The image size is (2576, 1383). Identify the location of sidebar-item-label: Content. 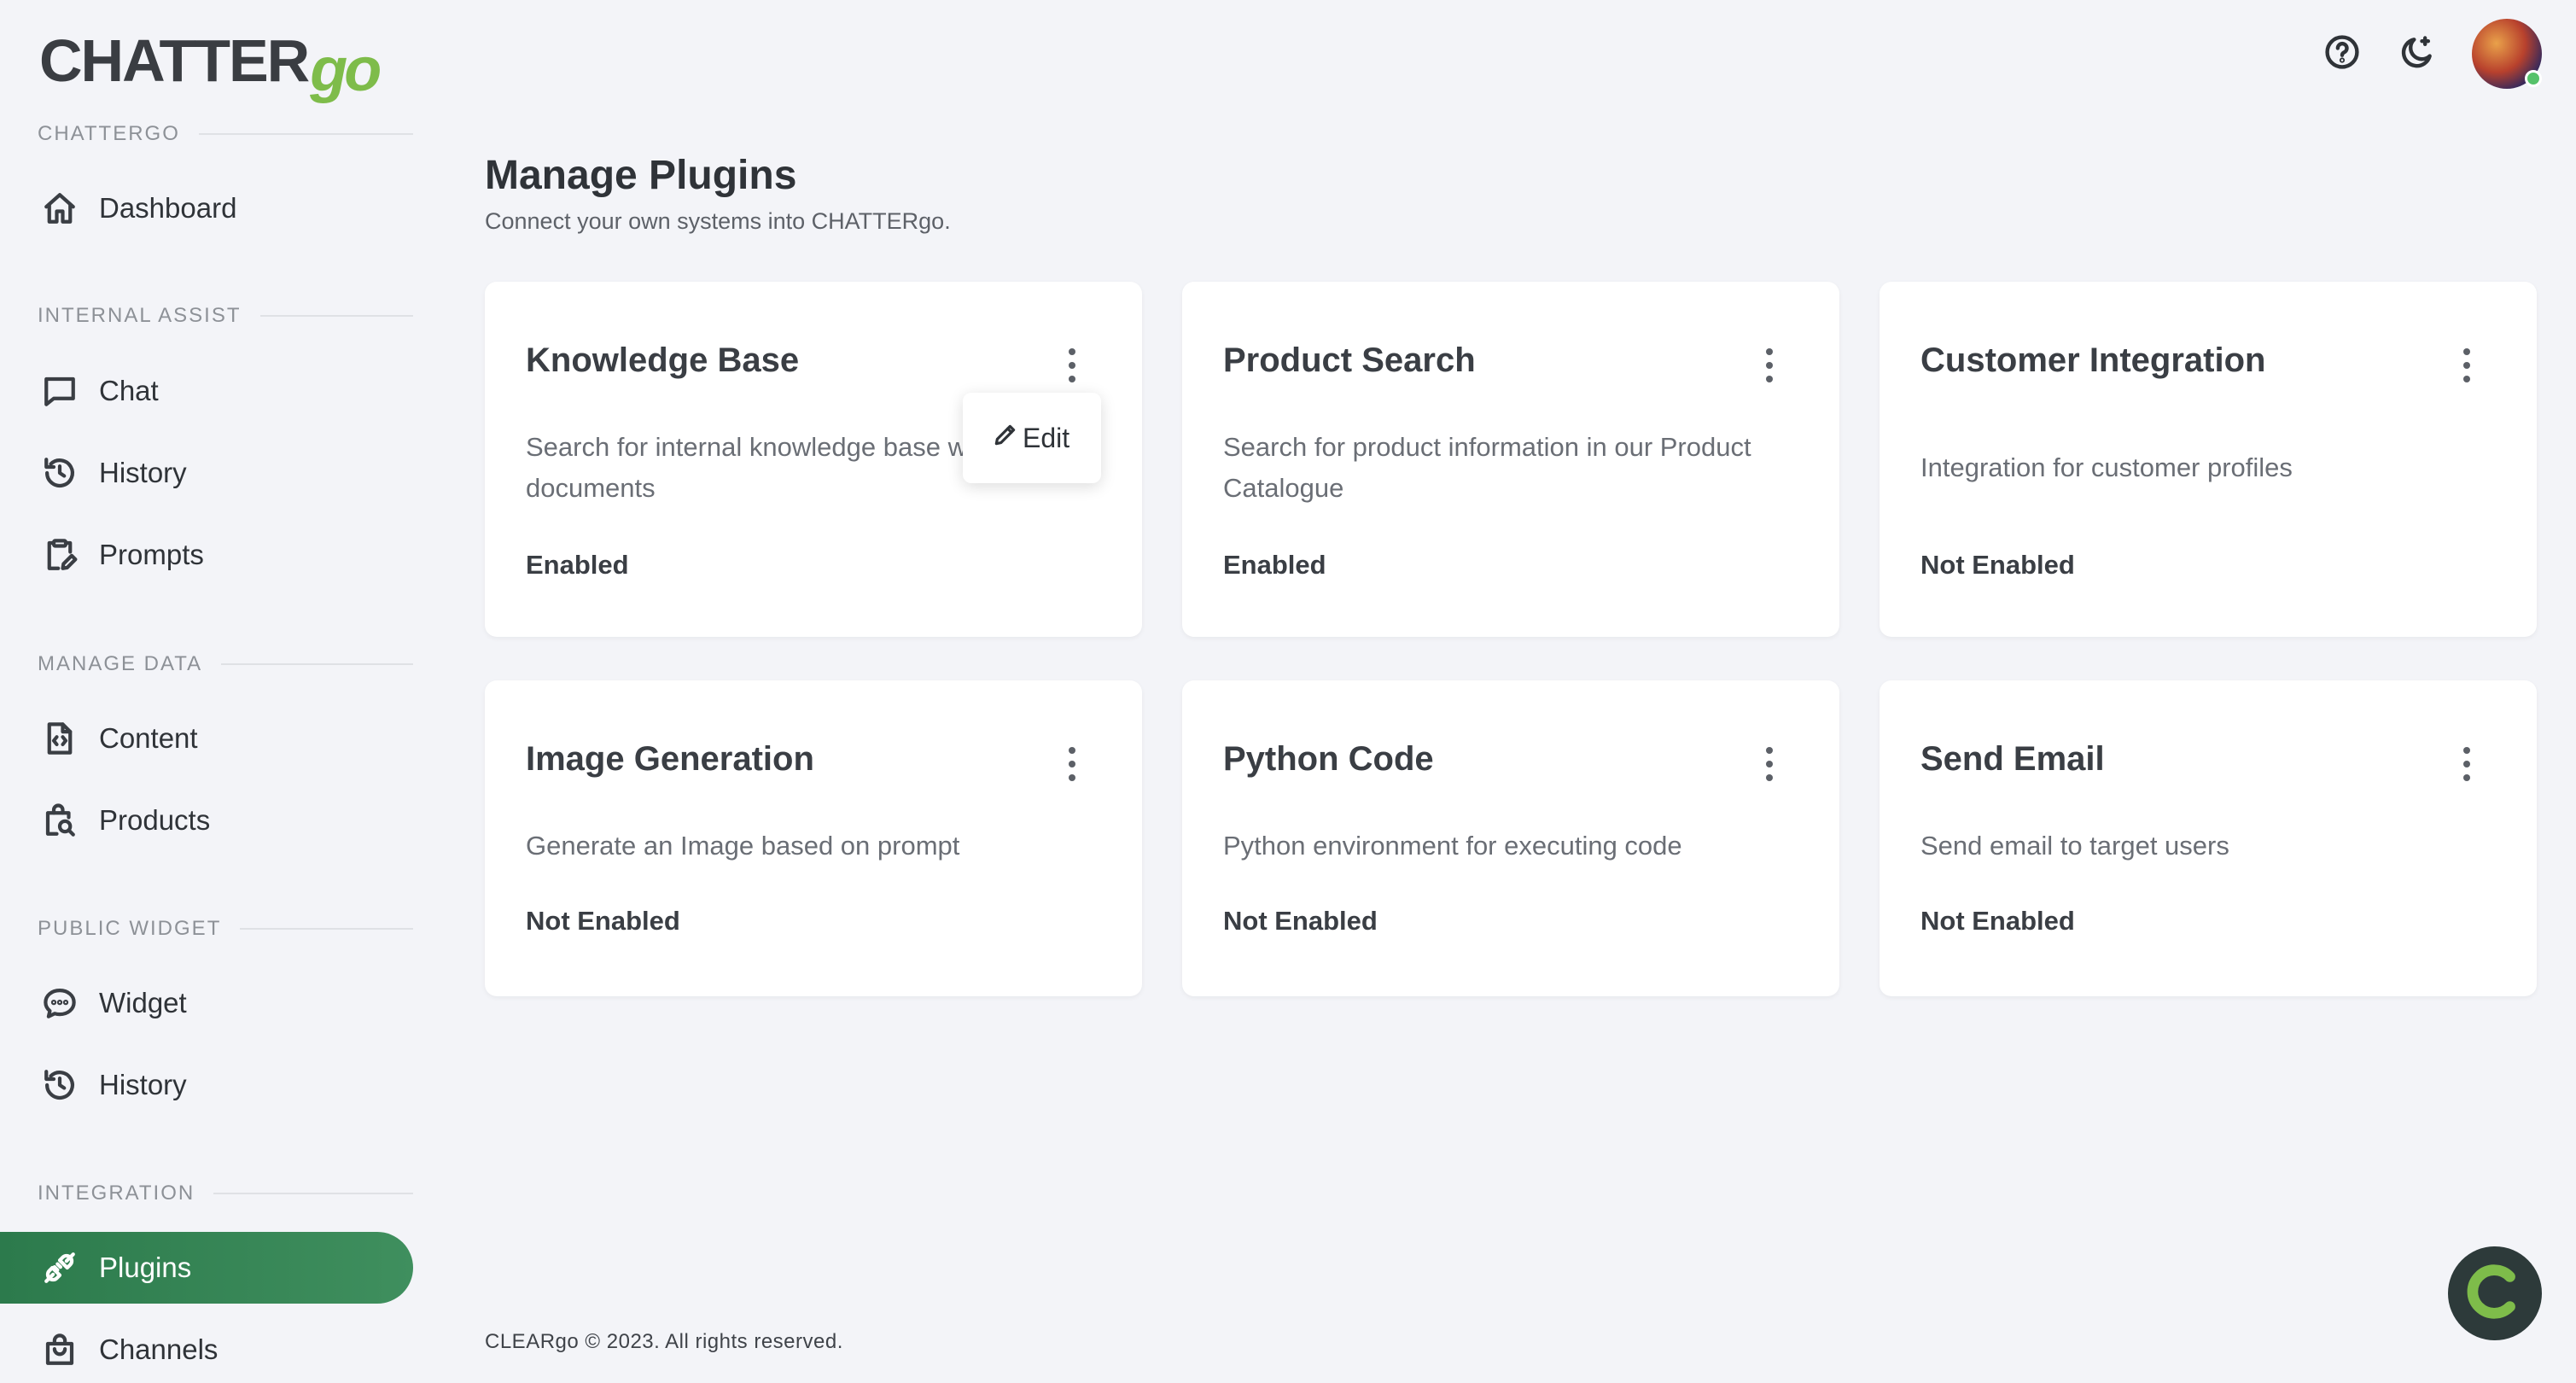
(148, 738).